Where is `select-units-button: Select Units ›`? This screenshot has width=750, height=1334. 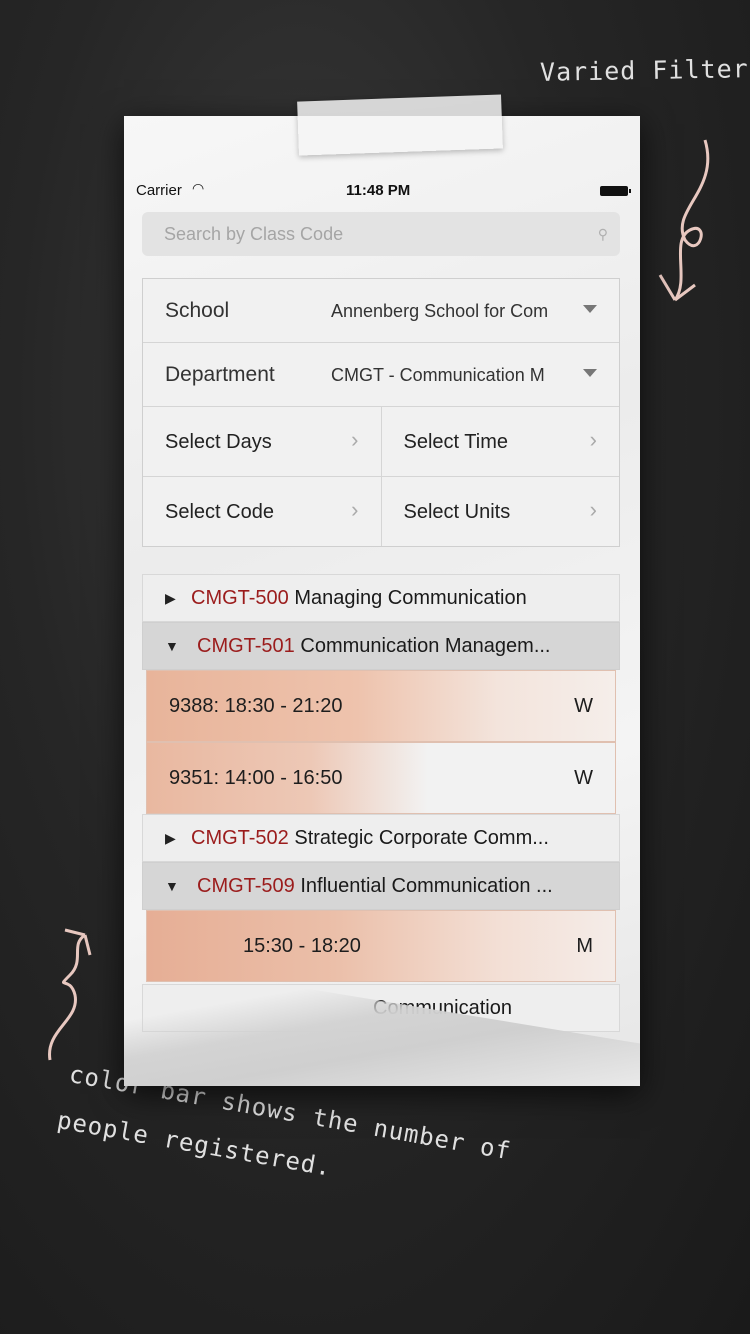 select-units-button: Select Units › is located at coordinates (501, 511).